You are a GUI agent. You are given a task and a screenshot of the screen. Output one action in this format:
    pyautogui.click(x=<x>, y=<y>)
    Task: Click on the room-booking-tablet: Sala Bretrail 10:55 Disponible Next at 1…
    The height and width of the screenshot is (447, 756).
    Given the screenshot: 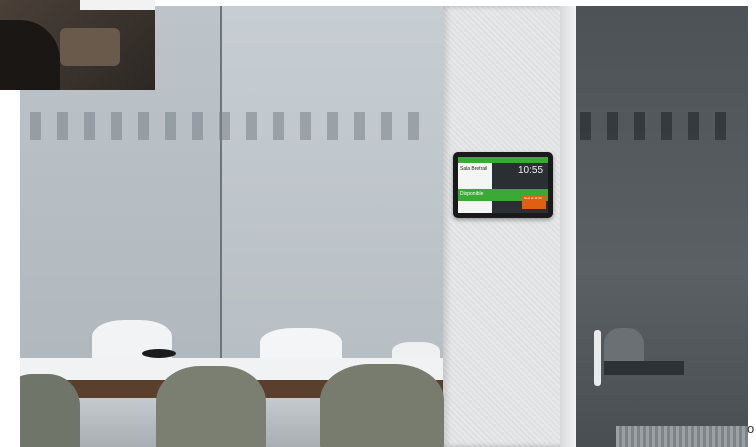 What is the action you would take?
    pyautogui.click(x=503, y=185)
    